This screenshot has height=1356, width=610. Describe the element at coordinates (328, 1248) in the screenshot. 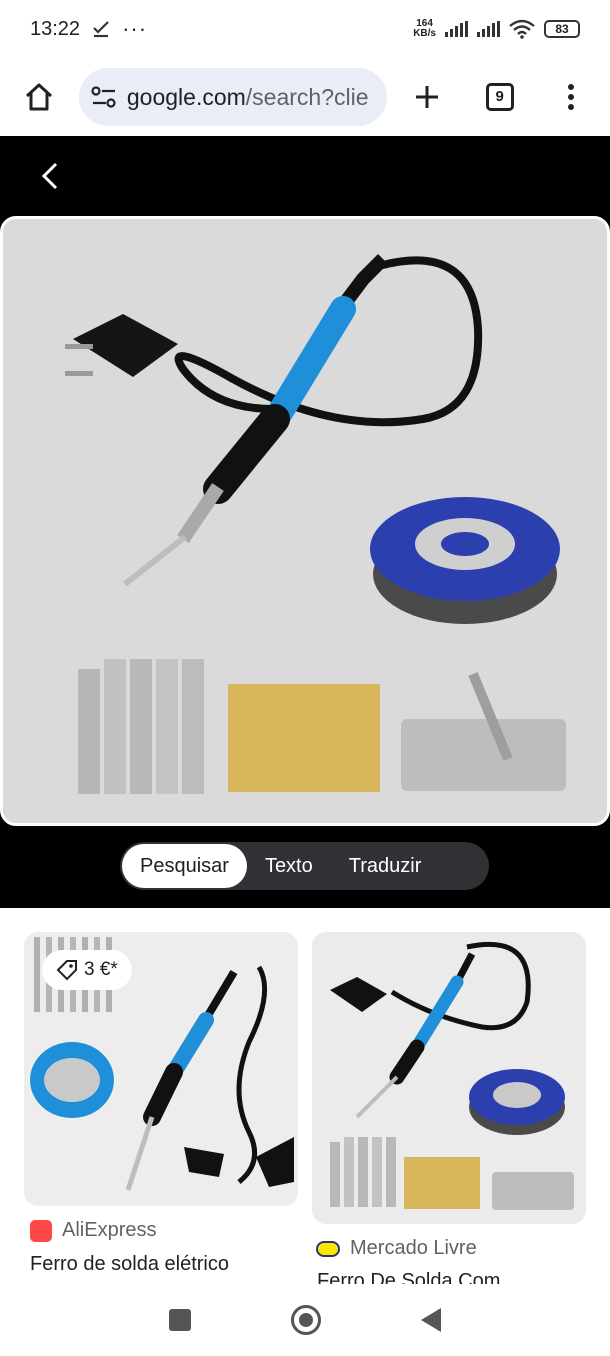

I see `mercadolivre-logo-icon` at that location.